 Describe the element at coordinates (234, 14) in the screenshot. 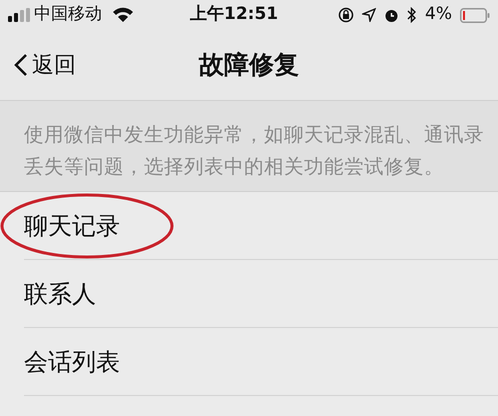

I see `clock-time: 上午12:51` at that location.